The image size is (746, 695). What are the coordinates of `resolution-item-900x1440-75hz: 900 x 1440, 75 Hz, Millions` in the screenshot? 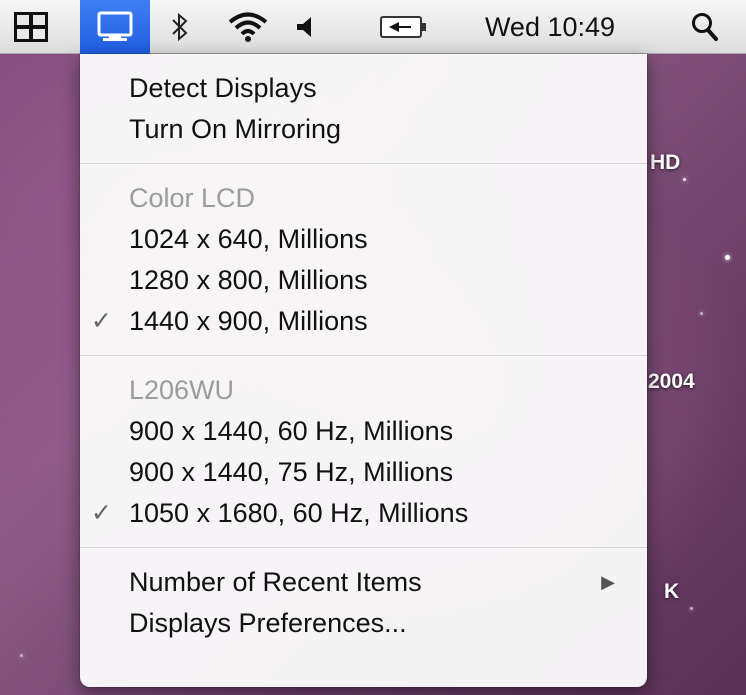 It's located at (363, 472).